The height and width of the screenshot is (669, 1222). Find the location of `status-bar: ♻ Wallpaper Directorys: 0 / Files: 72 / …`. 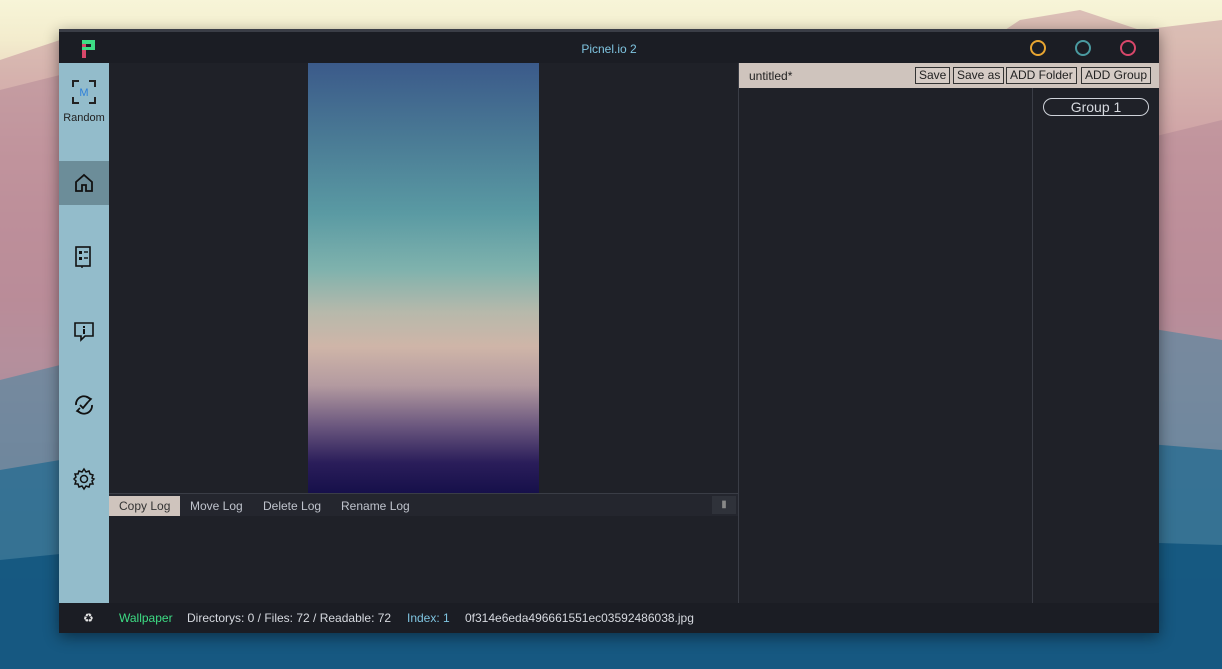

status-bar: ♻ Wallpaper Directorys: 0 / Files: 72 / … is located at coordinates (609, 618).